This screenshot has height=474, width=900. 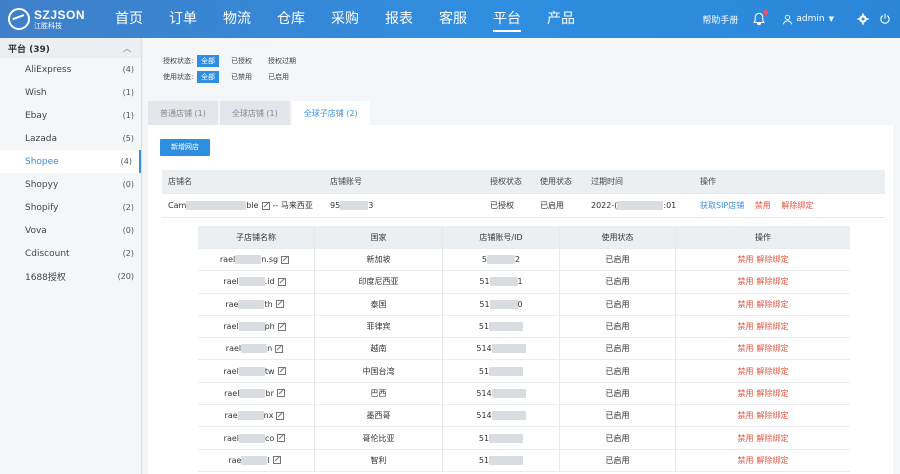 What do you see at coordinates (453, 19) in the screenshot?
I see `nav-service: 客服` at bounding box center [453, 19].